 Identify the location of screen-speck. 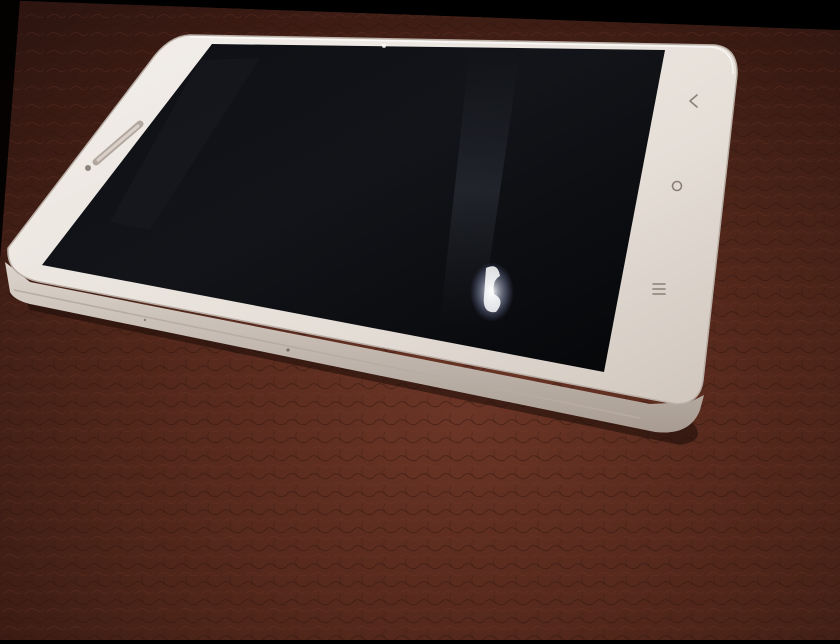
(384, 46).